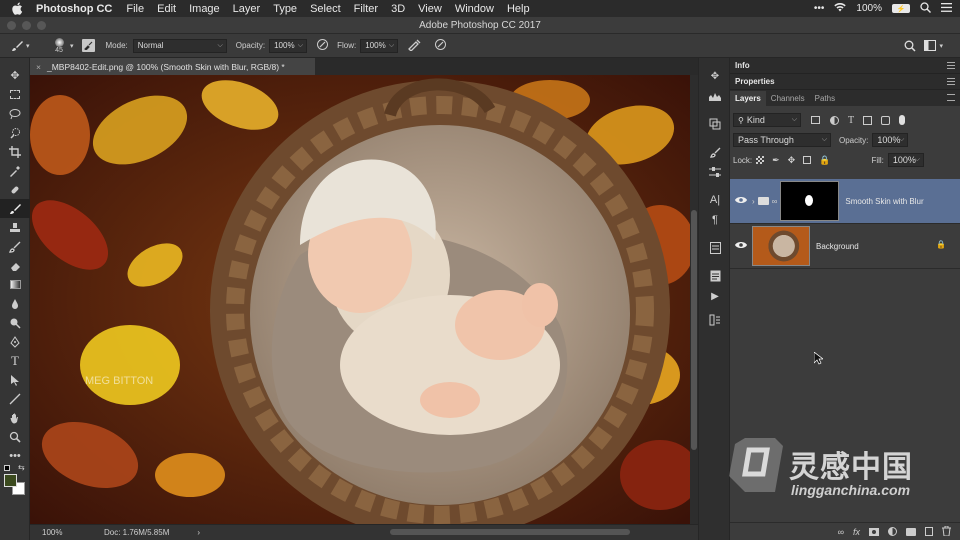 Image resolution: width=960 pixels, height=540 pixels. Describe the element at coordinates (15, 75) in the screenshot. I see `move-tool-icon: ✥` at that location.